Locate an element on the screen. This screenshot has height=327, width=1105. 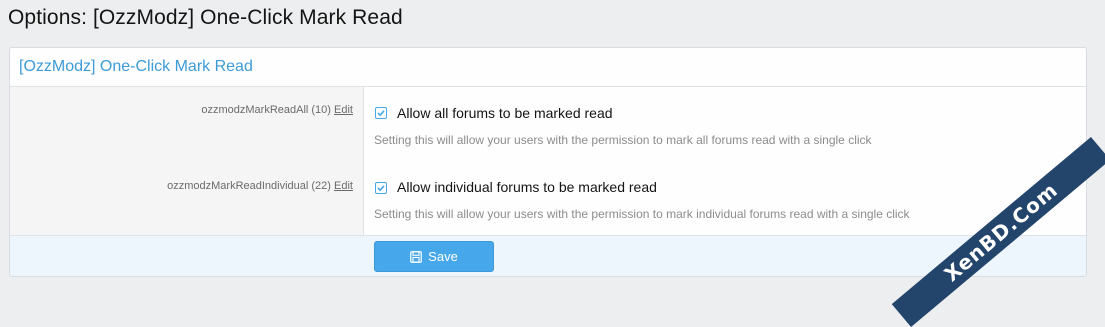
option-key: ozzmodzMarkReadIndividual (22) is located at coordinates (249, 186).